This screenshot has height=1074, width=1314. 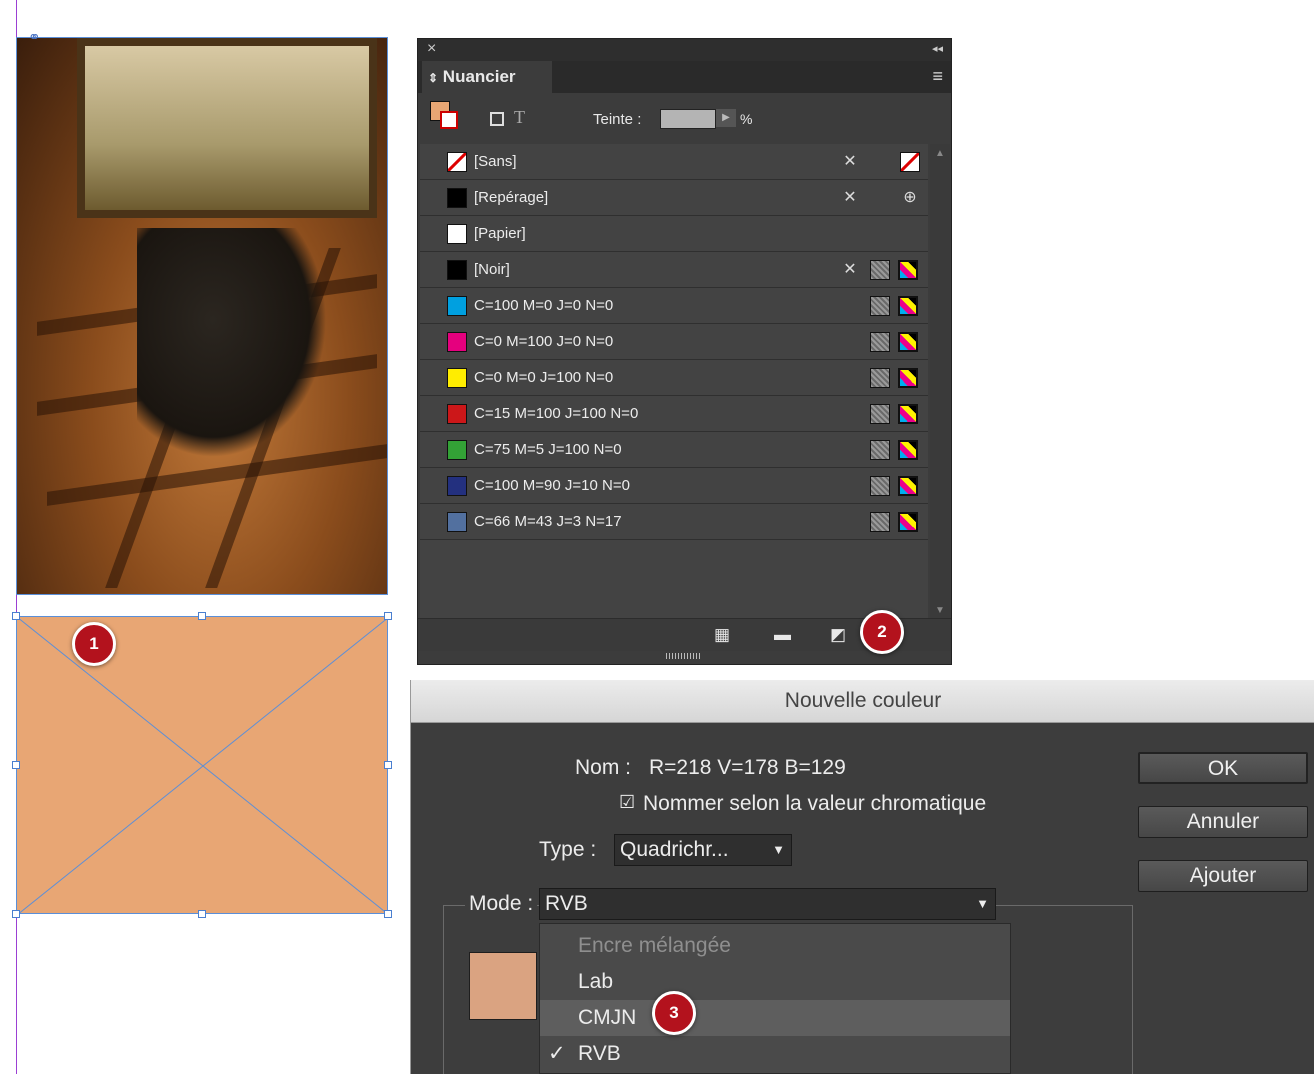 What do you see at coordinates (722, 635) in the screenshot?
I see `show-kinds-icon: ▦` at bounding box center [722, 635].